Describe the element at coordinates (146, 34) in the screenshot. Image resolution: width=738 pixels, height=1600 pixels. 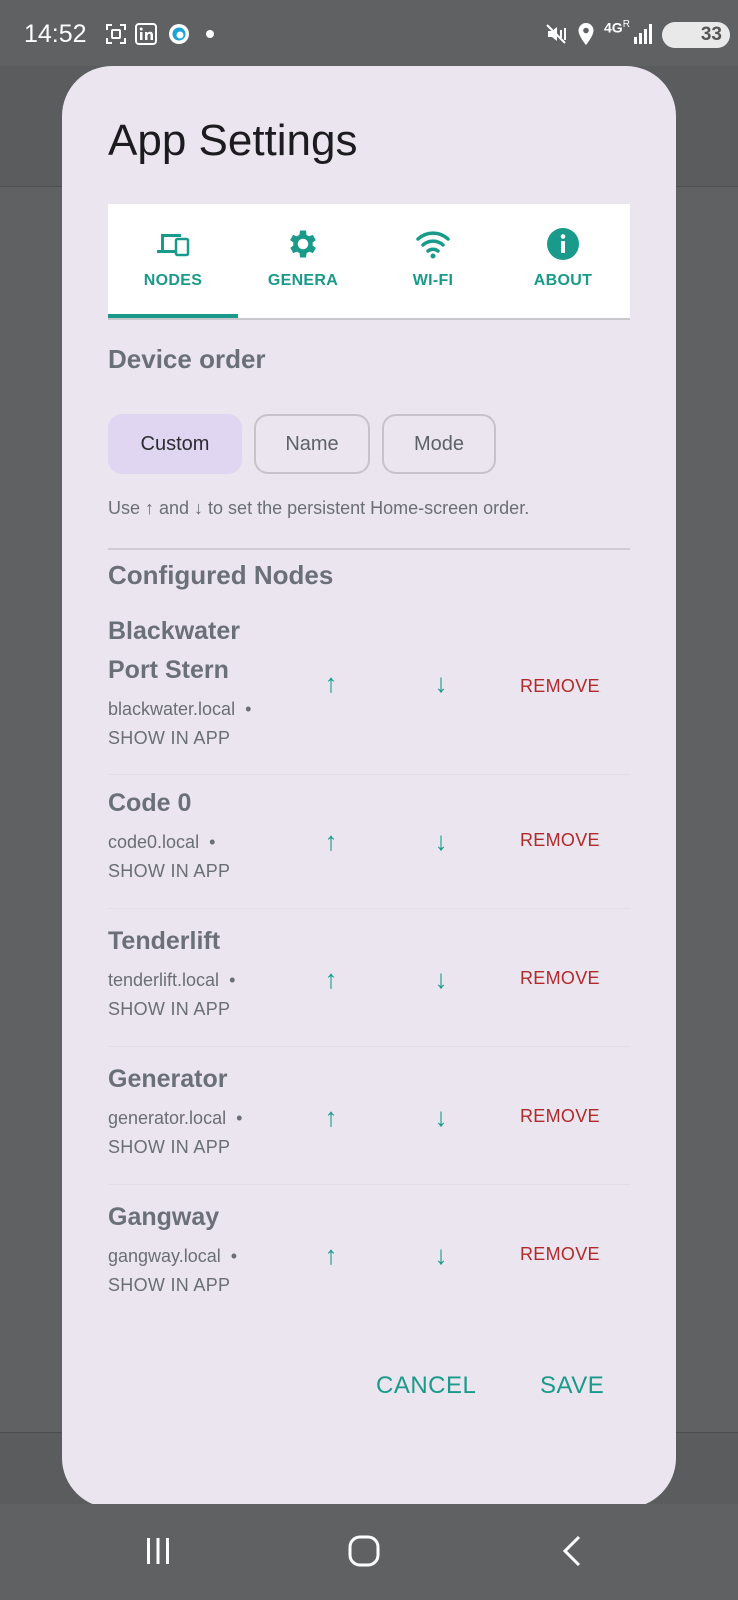
I see `linkedin-icon` at that location.